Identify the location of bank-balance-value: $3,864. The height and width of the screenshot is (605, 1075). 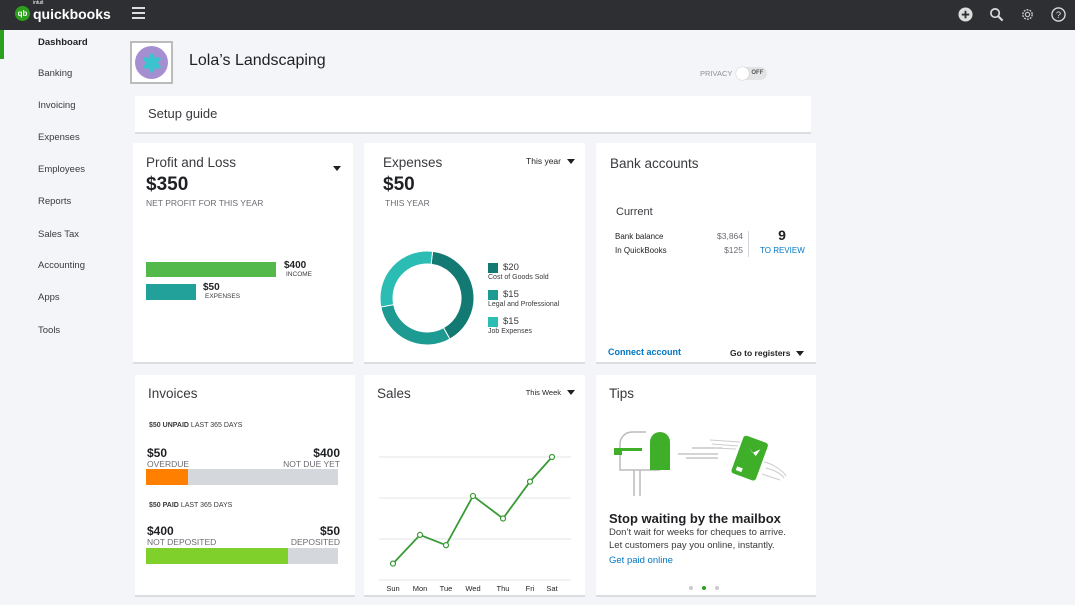
(730, 236).